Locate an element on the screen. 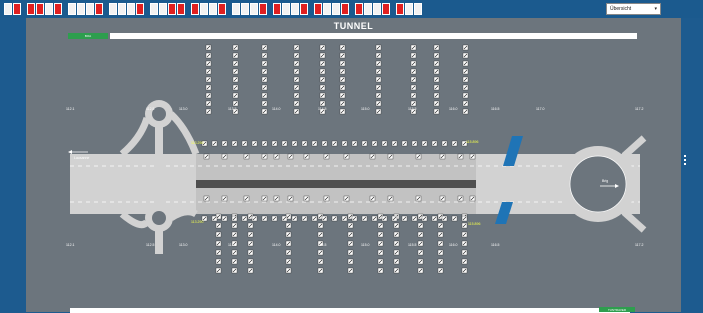  station-marker-bottom: 115.0 is located at coordinates (365, 245).